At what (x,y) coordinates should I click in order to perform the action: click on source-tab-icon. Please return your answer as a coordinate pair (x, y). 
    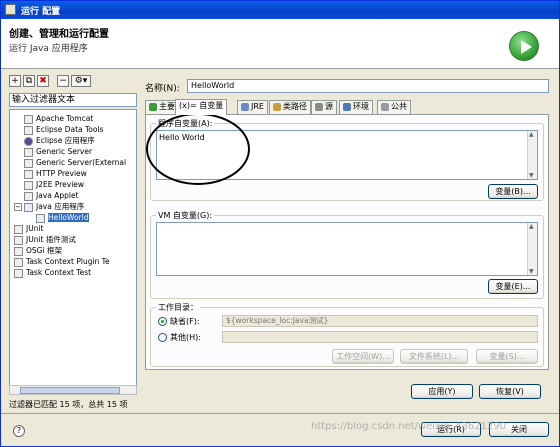
    Looking at the image, I should click on (319, 106).